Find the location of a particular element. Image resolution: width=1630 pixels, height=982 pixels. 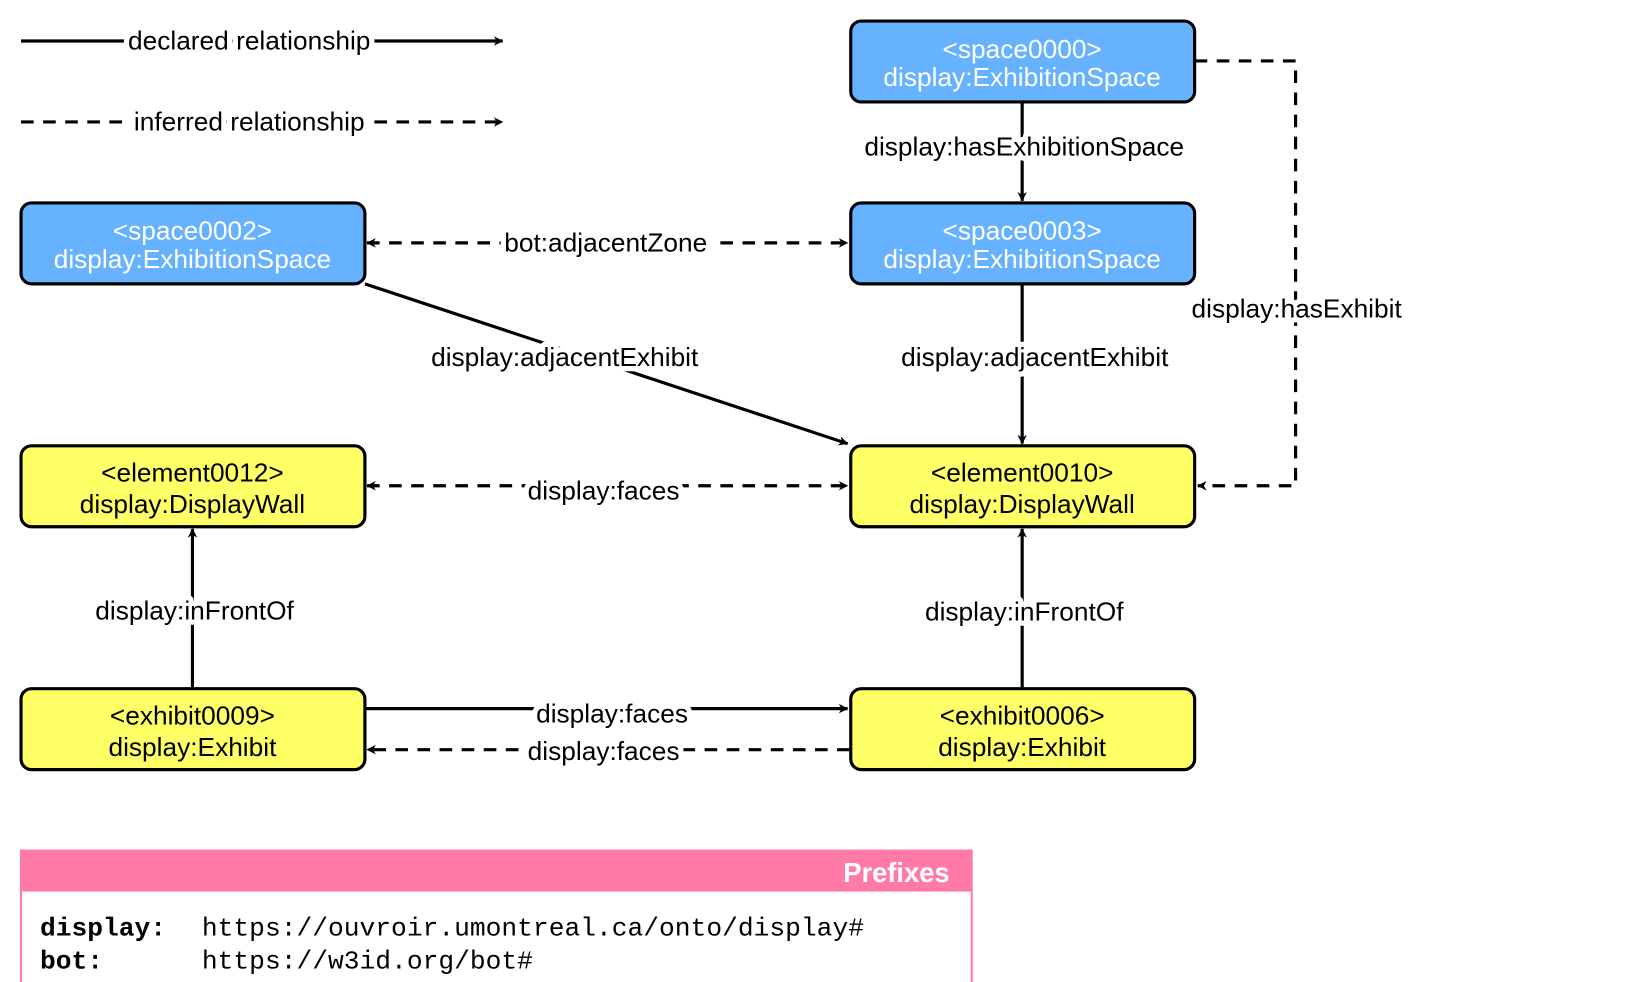

prefix-name: display: is located at coordinates (103, 929).